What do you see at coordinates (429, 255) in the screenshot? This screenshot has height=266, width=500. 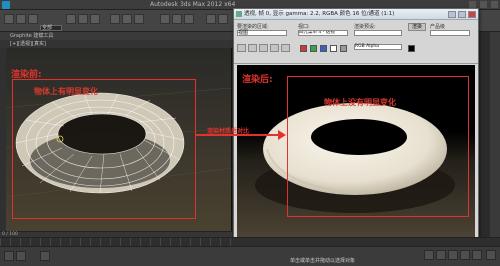 I see `go-to-start-icon` at bounding box center [429, 255].